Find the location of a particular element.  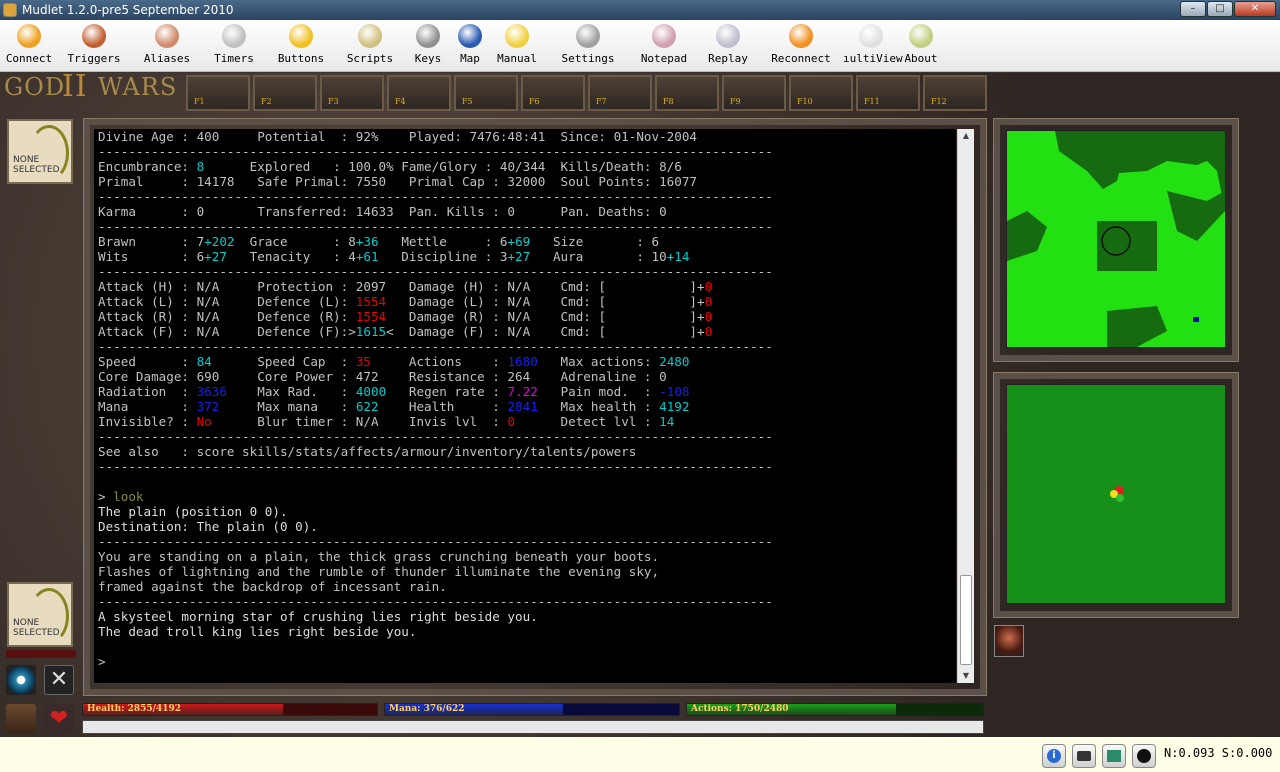

fkey-f6-button: F6 is located at coordinates (553, 93).